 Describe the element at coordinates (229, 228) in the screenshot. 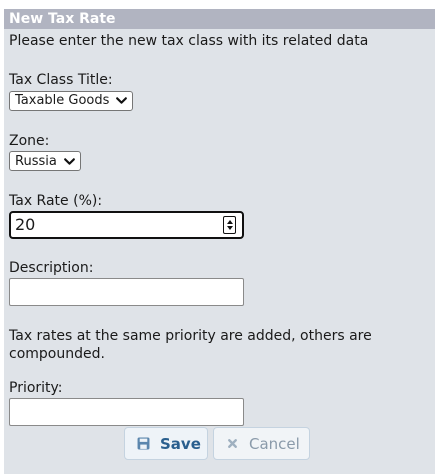

I see `spinner-down-icon` at that location.